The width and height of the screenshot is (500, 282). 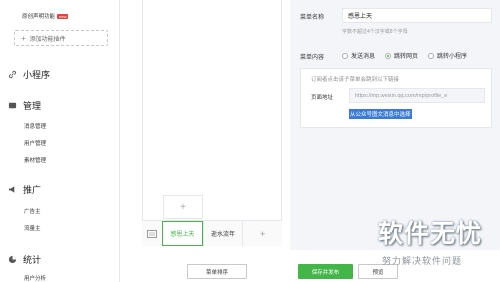 What do you see at coordinates (35, 126) in the screenshot?
I see `sidebar-item-message-manage: 消息管理` at bounding box center [35, 126].